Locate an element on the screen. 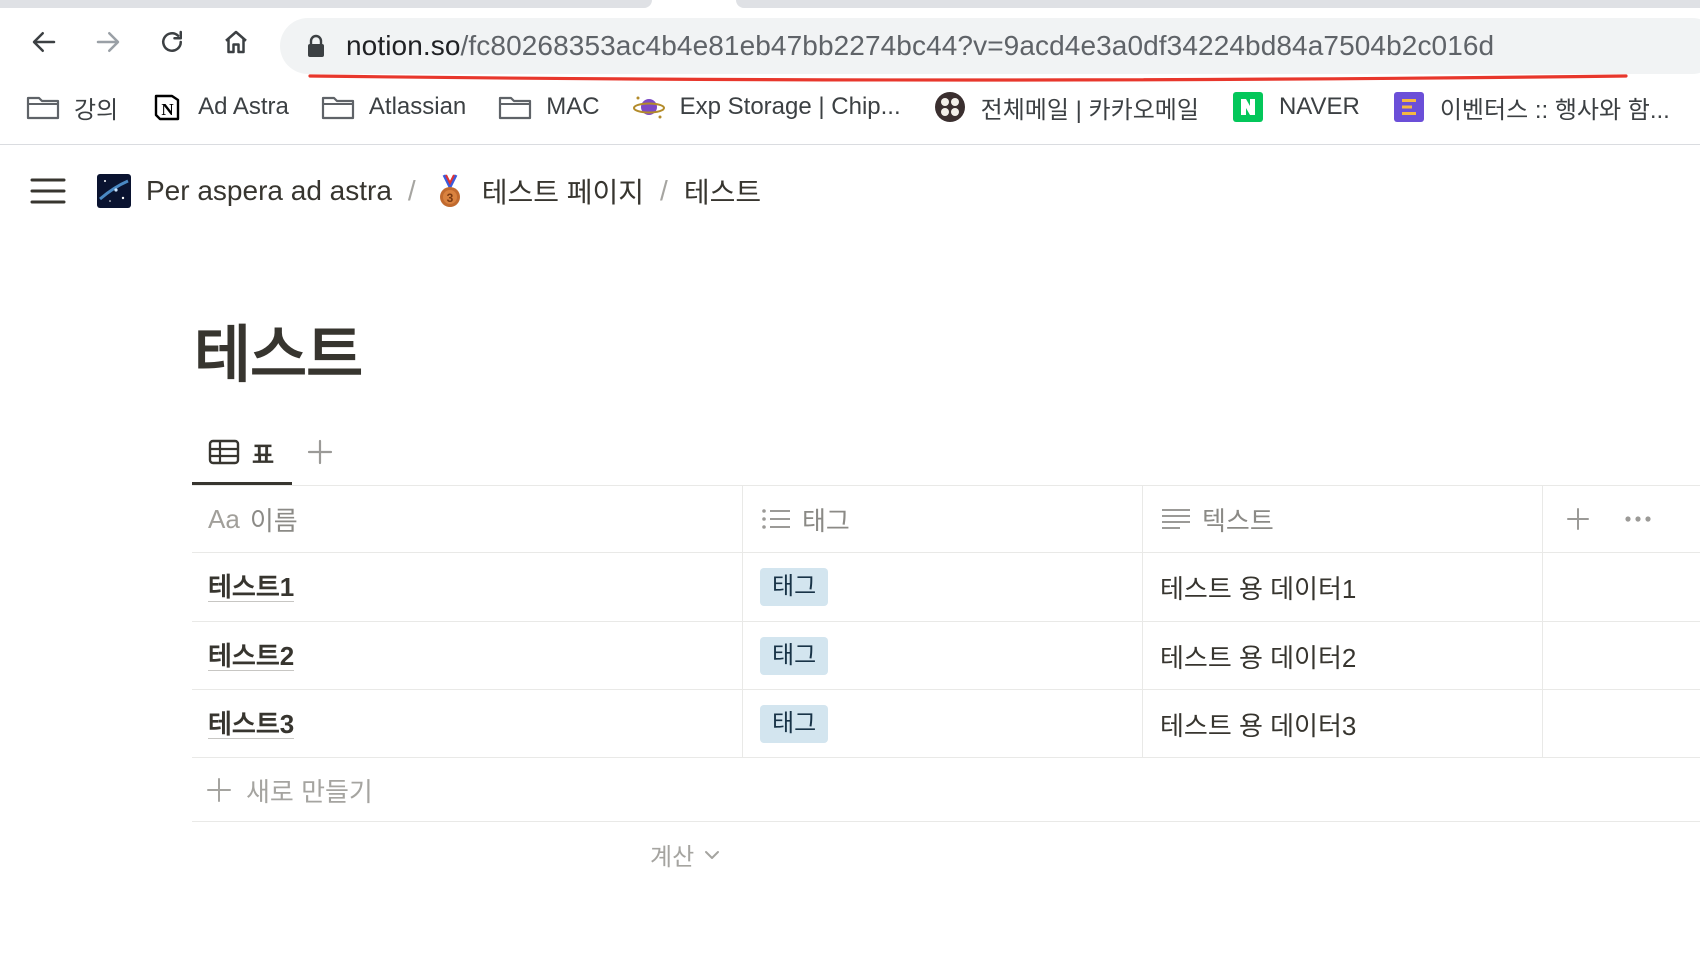 This screenshot has width=1700, height=954. column-header-tag: 태그 is located at coordinates (950, 519).